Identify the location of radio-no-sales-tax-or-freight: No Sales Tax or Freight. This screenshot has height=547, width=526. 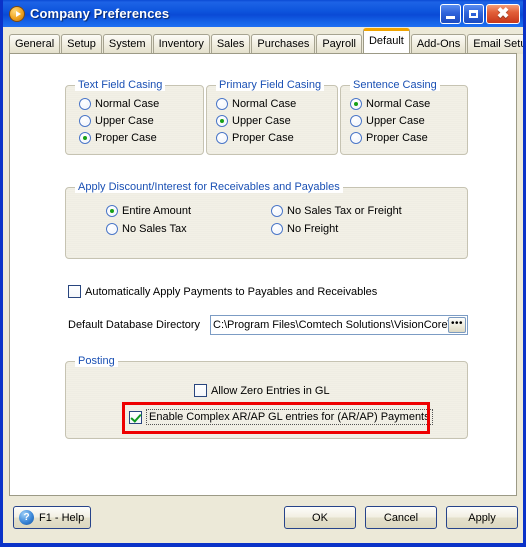
(336, 211).